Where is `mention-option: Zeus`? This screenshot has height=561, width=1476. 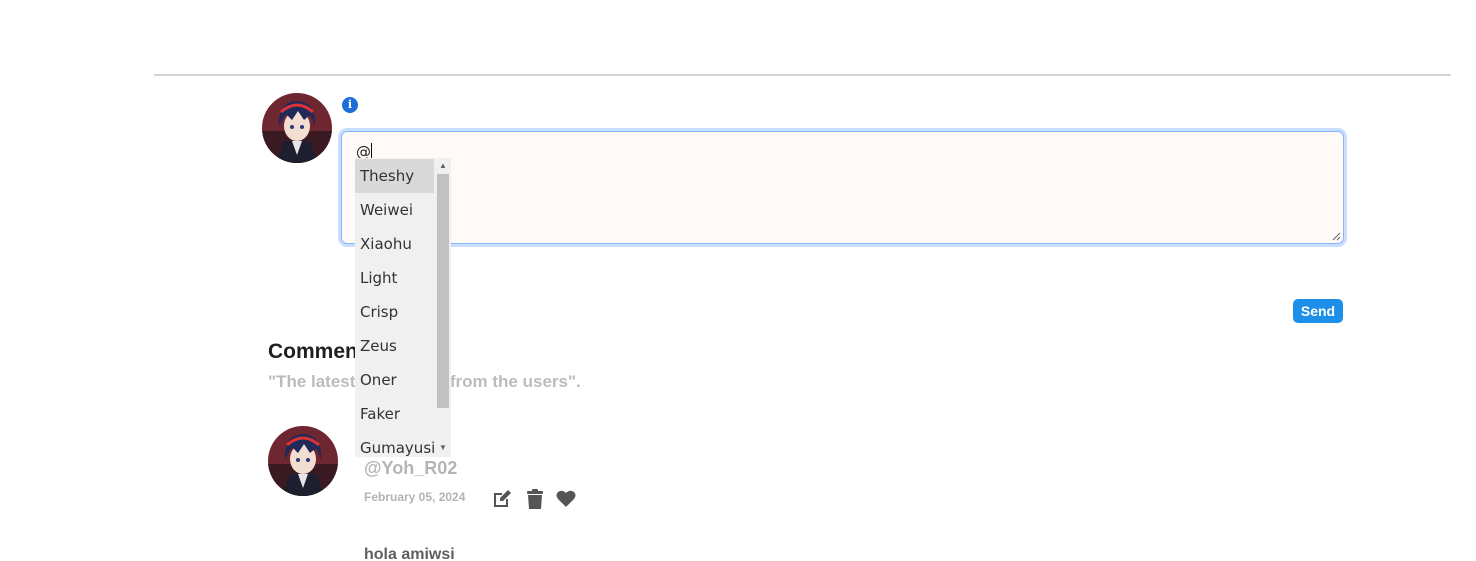
mention-option: Zeus is located at coordinates (394, 346).